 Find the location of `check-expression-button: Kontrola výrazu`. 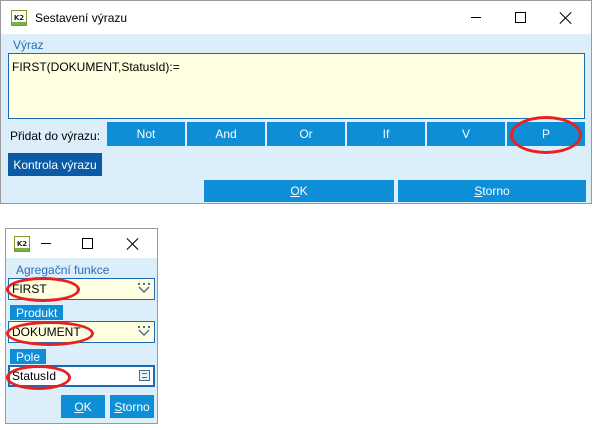

check-expression-button: Kontrola výrazu is located at coordinates (55, 164).